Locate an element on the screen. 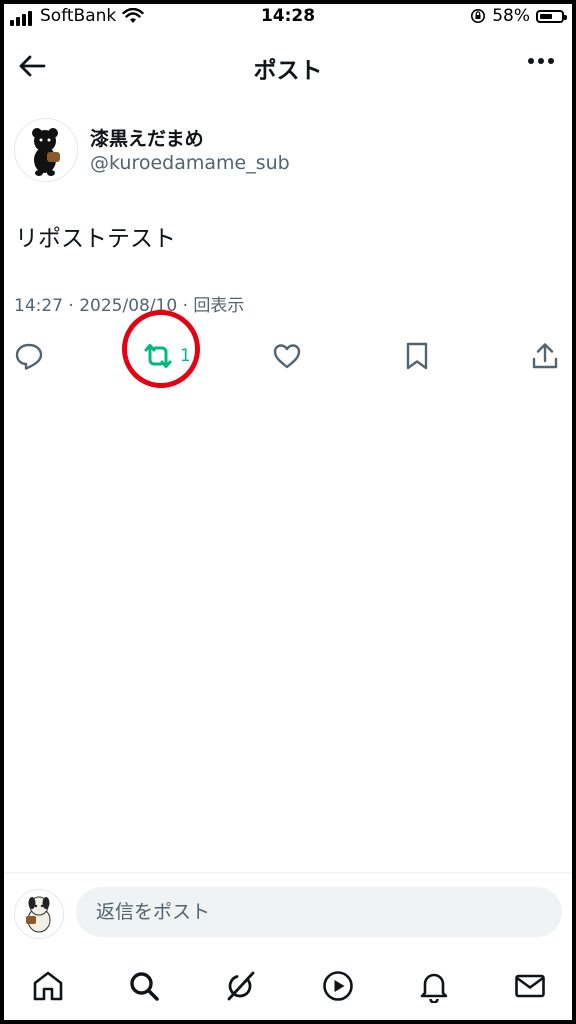  bookmark-icon is located at coordinates (417, 356).